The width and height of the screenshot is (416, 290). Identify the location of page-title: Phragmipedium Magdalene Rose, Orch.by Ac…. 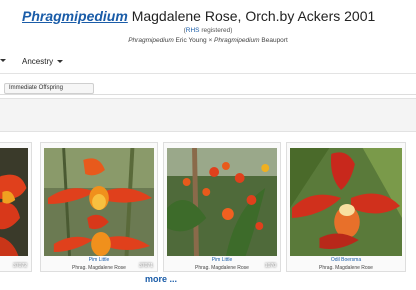
(198, 16).